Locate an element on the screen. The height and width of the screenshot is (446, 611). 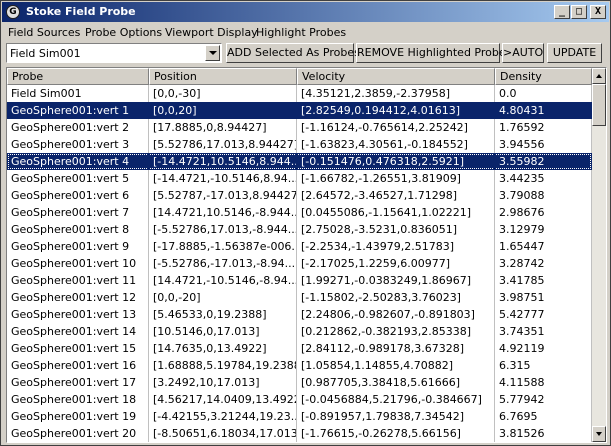
auto-button: >AUTO is located at coordinates (523, 53).